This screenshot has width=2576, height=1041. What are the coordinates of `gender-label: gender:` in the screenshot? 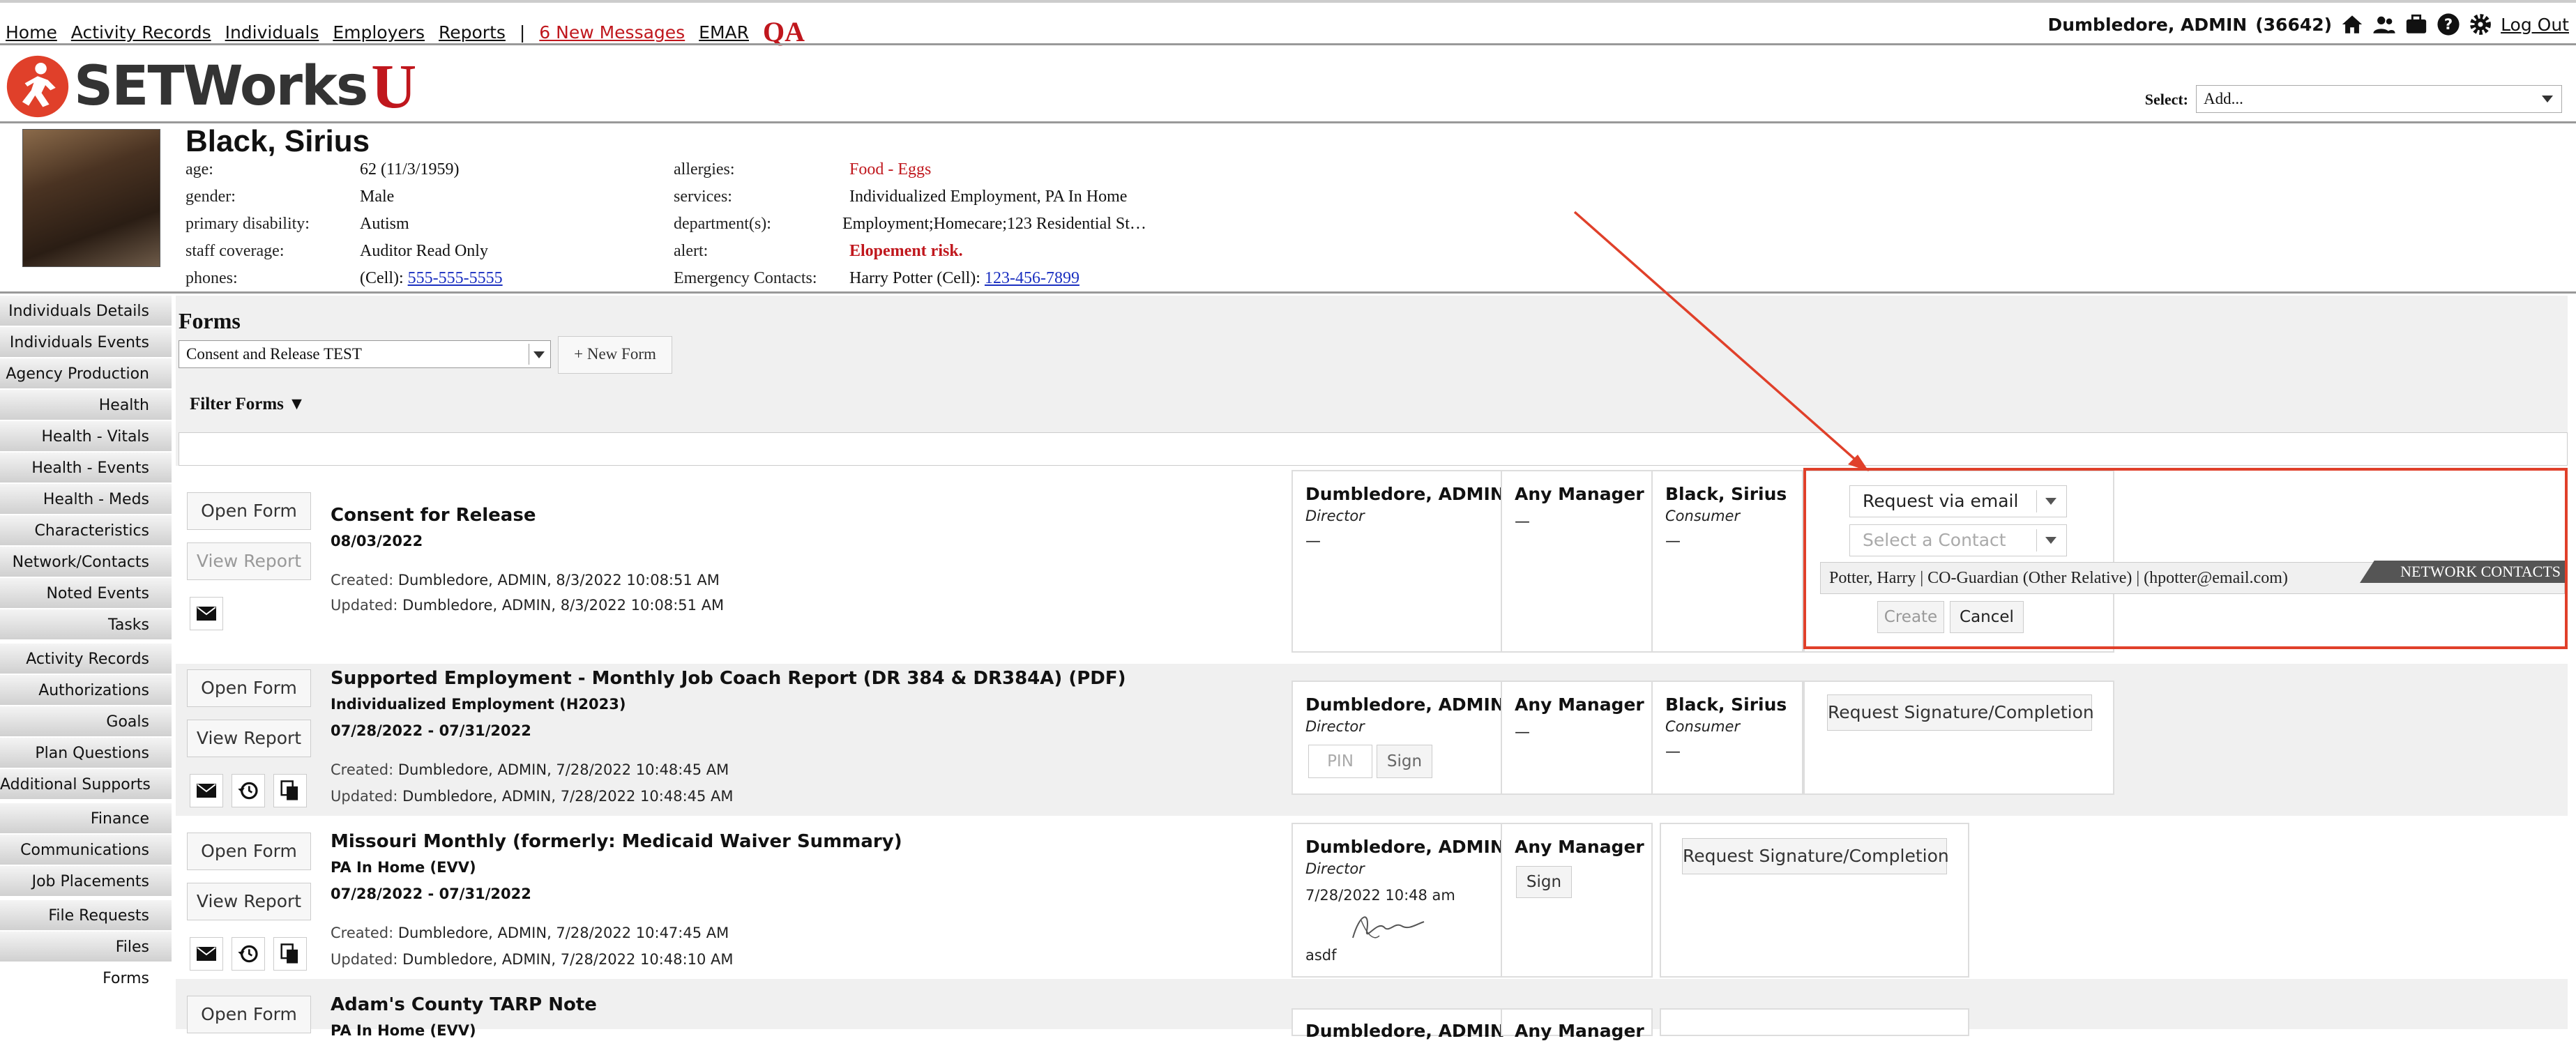 It's located at (210, 197).